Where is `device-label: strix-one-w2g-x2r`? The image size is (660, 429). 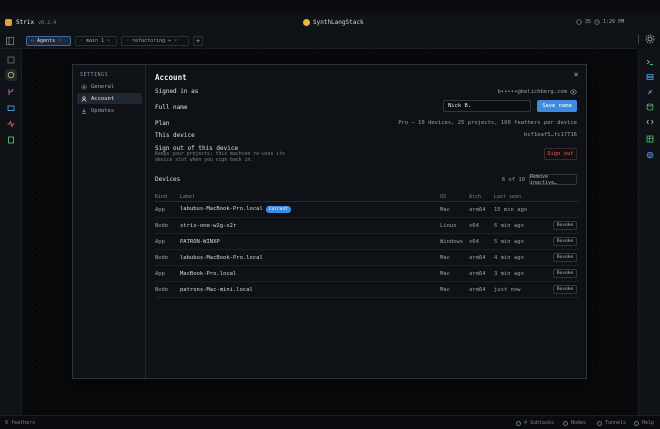
device-label: strix-one-w2g-x2r is located at coordinates (208, 226).